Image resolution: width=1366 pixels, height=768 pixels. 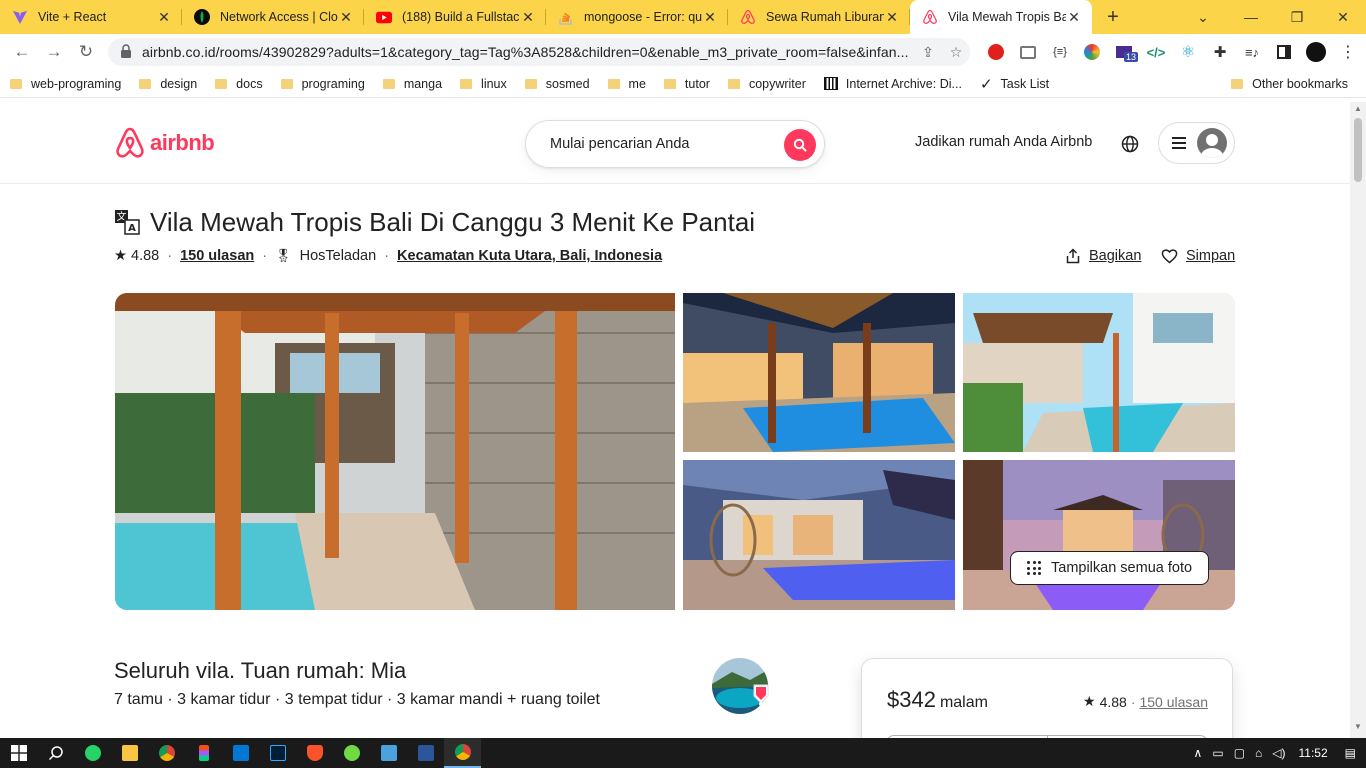 What do you see at coordinates (1124, 52) in the screenshot?
I see `graduation-ext-icon: 13` at bounding box center [1124, 52].